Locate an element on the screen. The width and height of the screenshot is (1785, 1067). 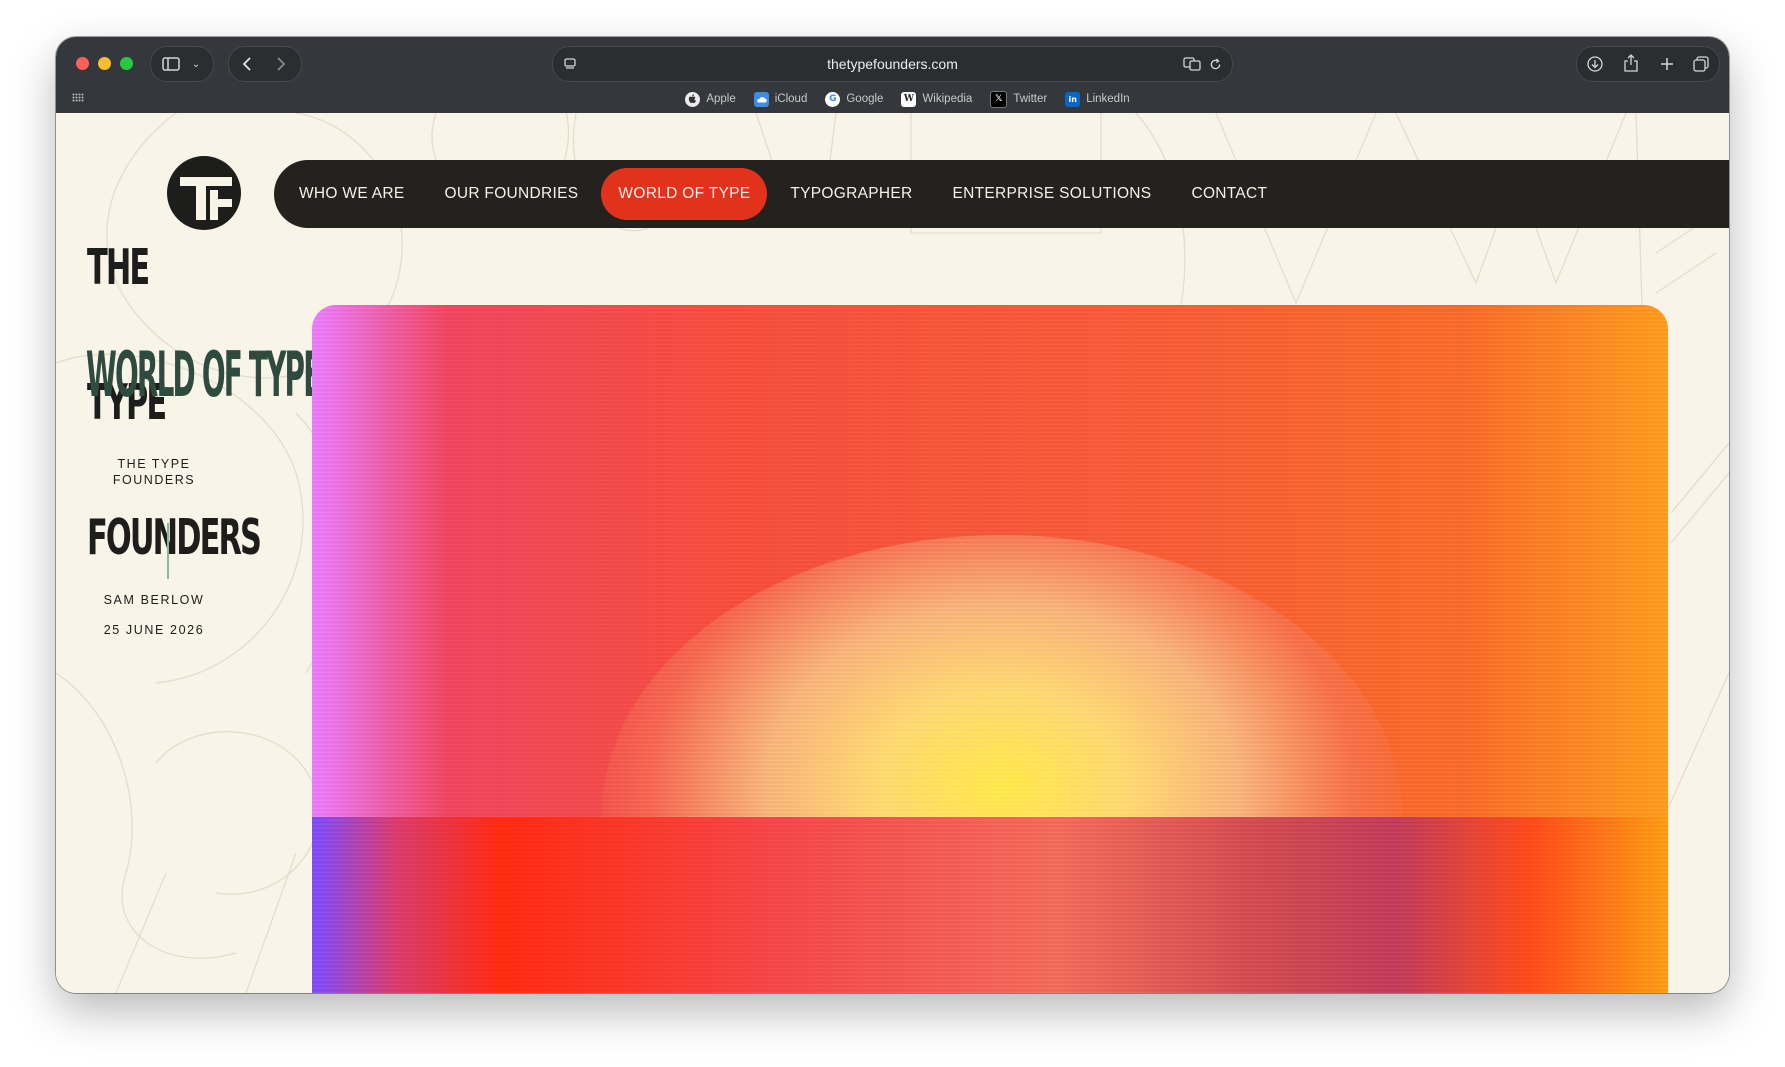
favorite-twitter: 𝕏 Twitter is located at coordinates (1018, 99).